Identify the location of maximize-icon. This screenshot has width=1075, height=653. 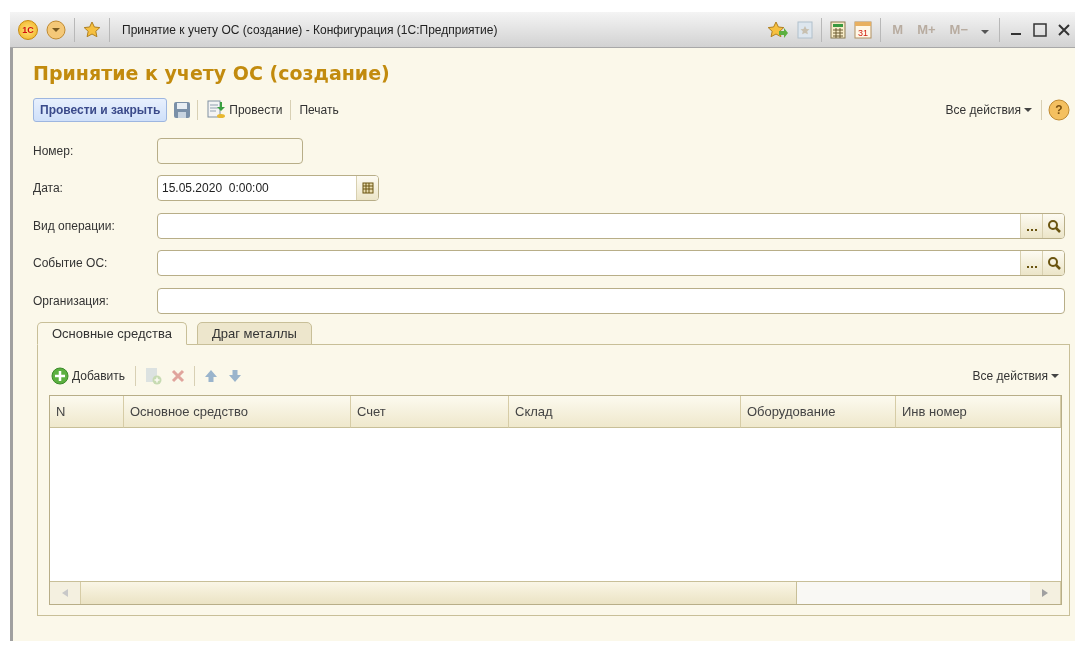
(1040, 29).